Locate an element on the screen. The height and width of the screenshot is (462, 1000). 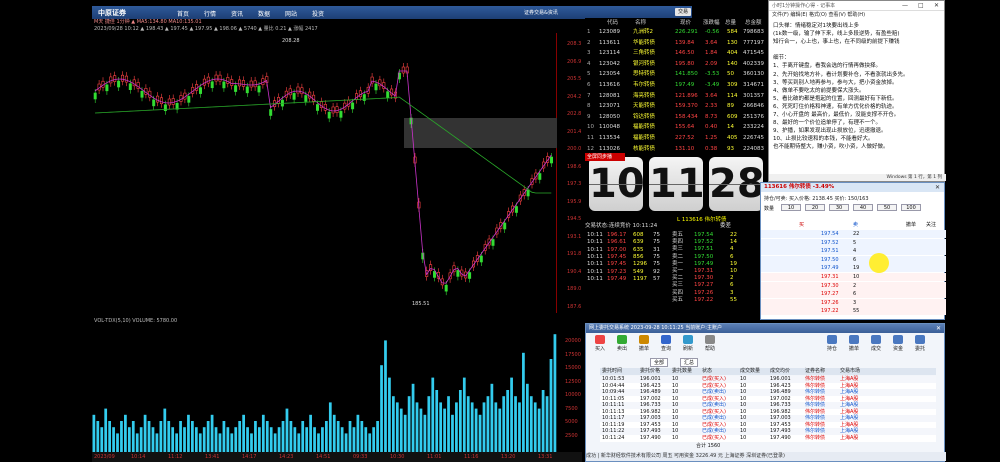
notepad-status: Windows 第 1 行，第 1 列 is located at coordinates (857, 177).